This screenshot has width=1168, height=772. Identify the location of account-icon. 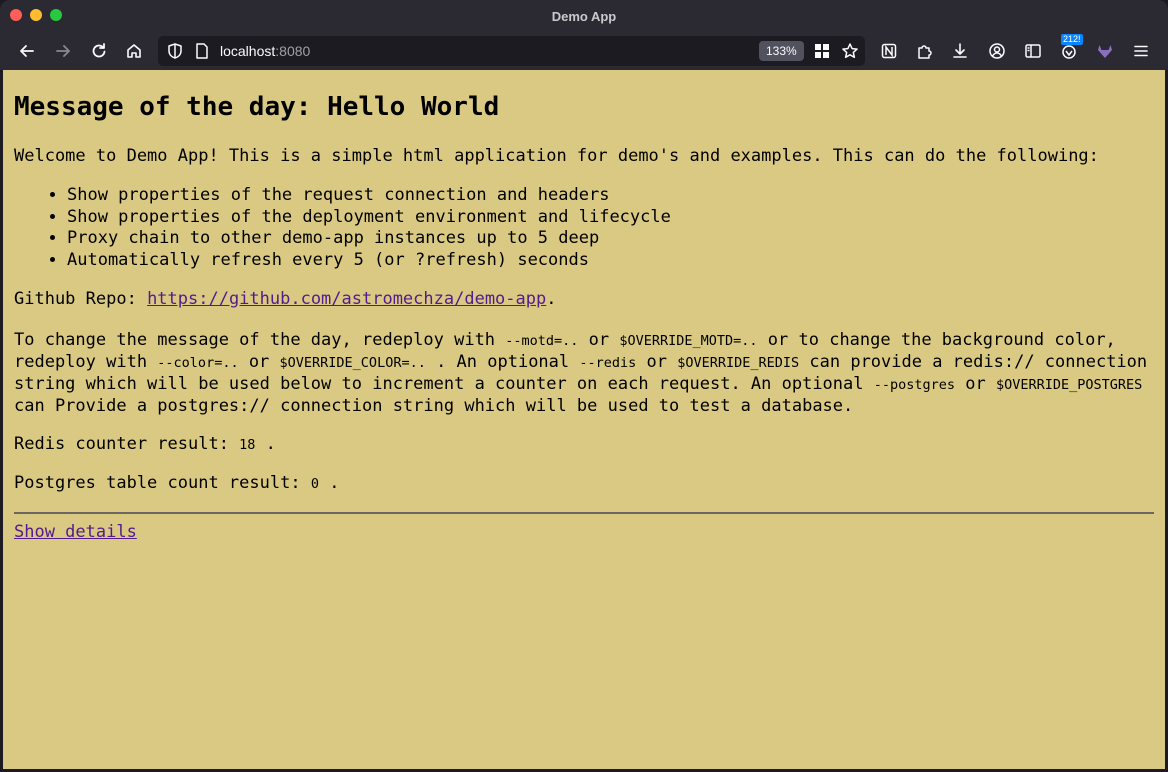
(997, 51).